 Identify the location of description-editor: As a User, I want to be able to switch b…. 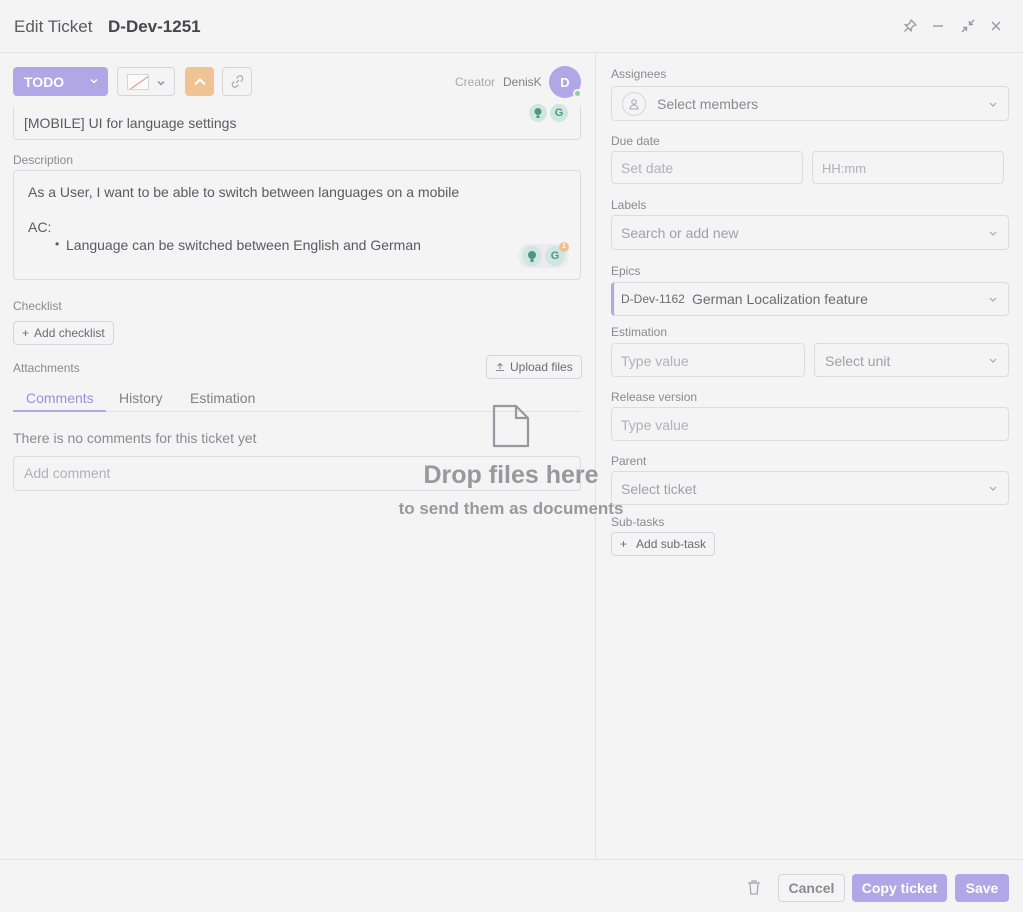
(297, 225).